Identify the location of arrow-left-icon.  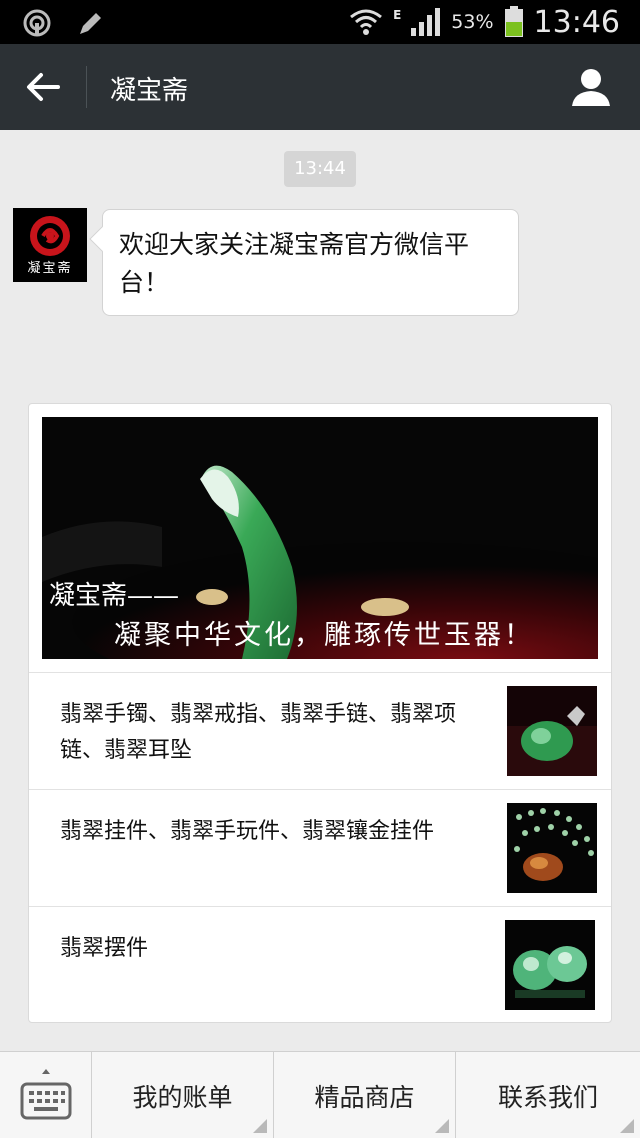
(43, 87).